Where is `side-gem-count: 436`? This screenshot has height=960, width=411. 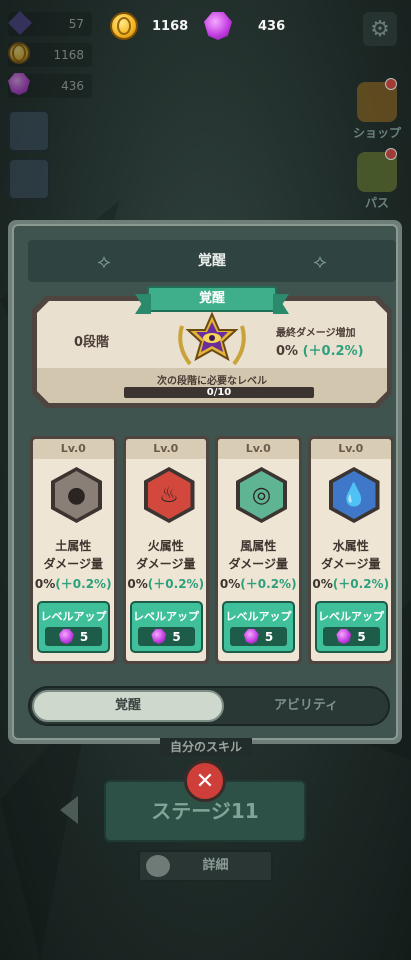 side-gem-count: 436 is located at coordinates (72, 86).